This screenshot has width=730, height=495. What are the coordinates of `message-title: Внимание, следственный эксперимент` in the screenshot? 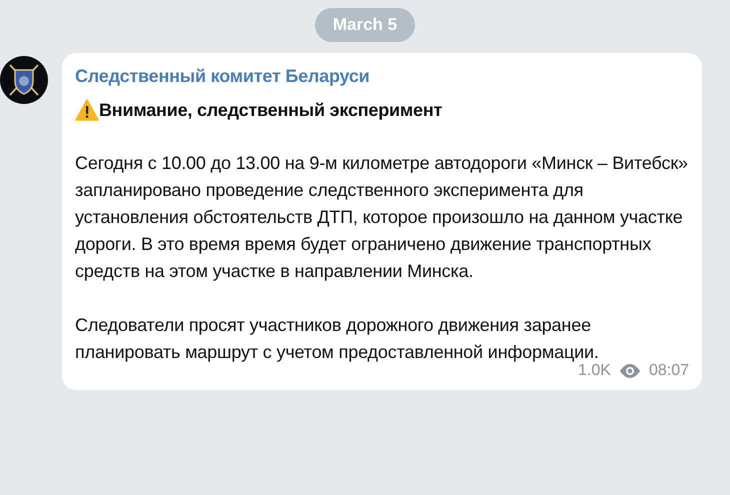 It's located at (270, 110).